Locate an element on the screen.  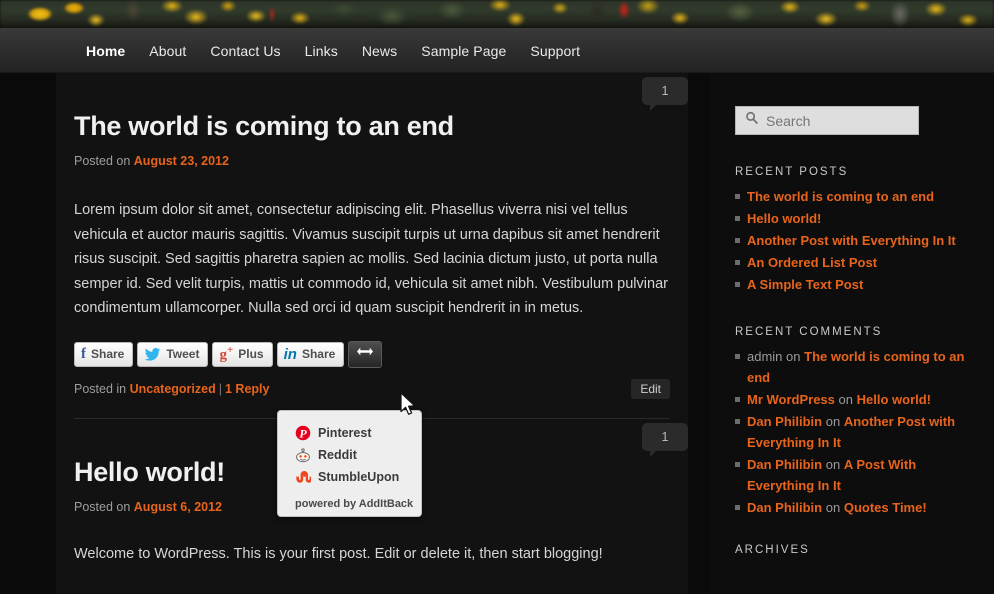
reddit-share-item: Reddit is located at coordinates (349, 455).